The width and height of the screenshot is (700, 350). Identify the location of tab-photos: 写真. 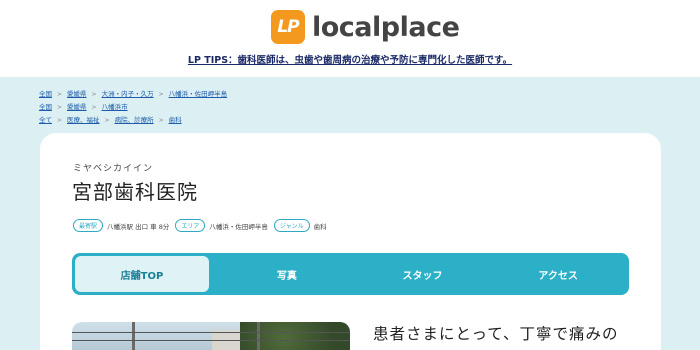
(287, 274).